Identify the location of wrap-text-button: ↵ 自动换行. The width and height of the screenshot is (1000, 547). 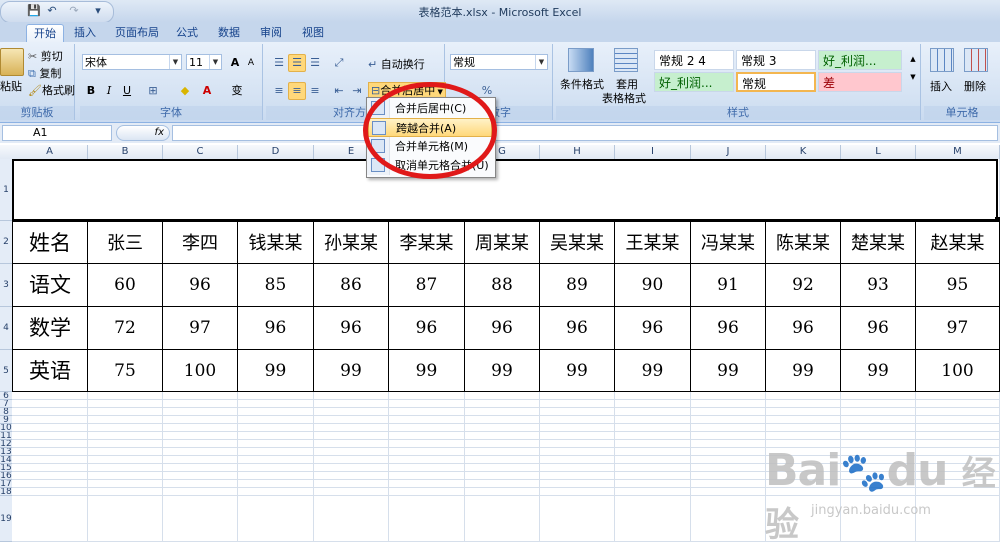
(396, 64).